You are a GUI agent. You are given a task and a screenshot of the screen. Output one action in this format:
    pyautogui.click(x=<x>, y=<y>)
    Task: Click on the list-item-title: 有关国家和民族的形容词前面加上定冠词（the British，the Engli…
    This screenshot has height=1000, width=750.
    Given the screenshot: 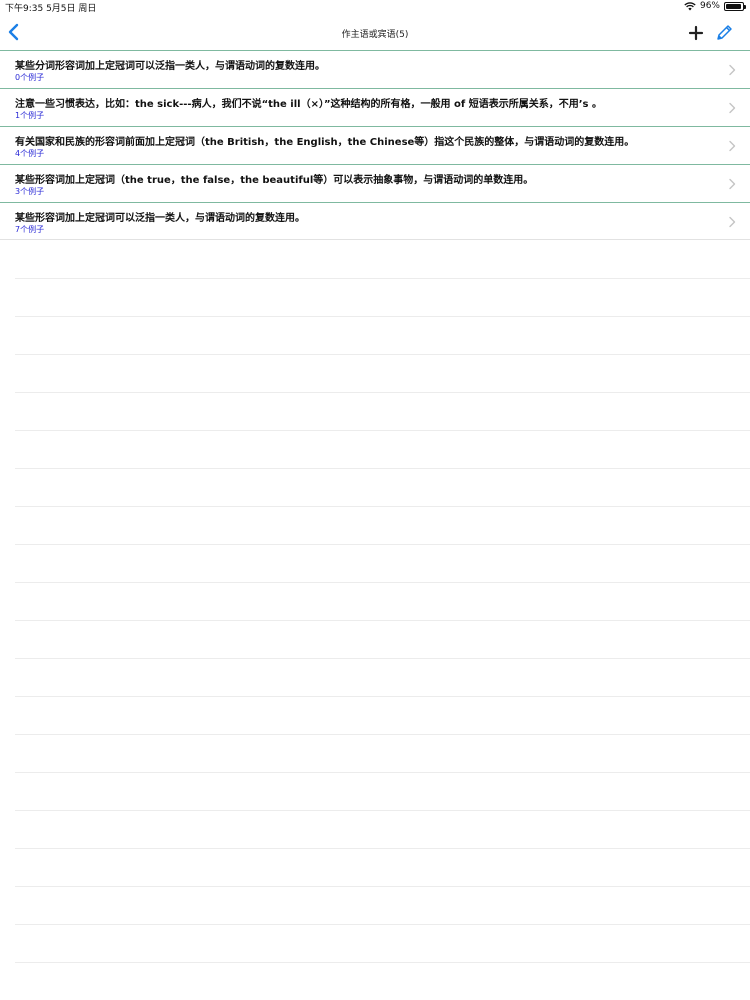 What is the action you would take?
    pyautogui.click(x=325, y=142)
    